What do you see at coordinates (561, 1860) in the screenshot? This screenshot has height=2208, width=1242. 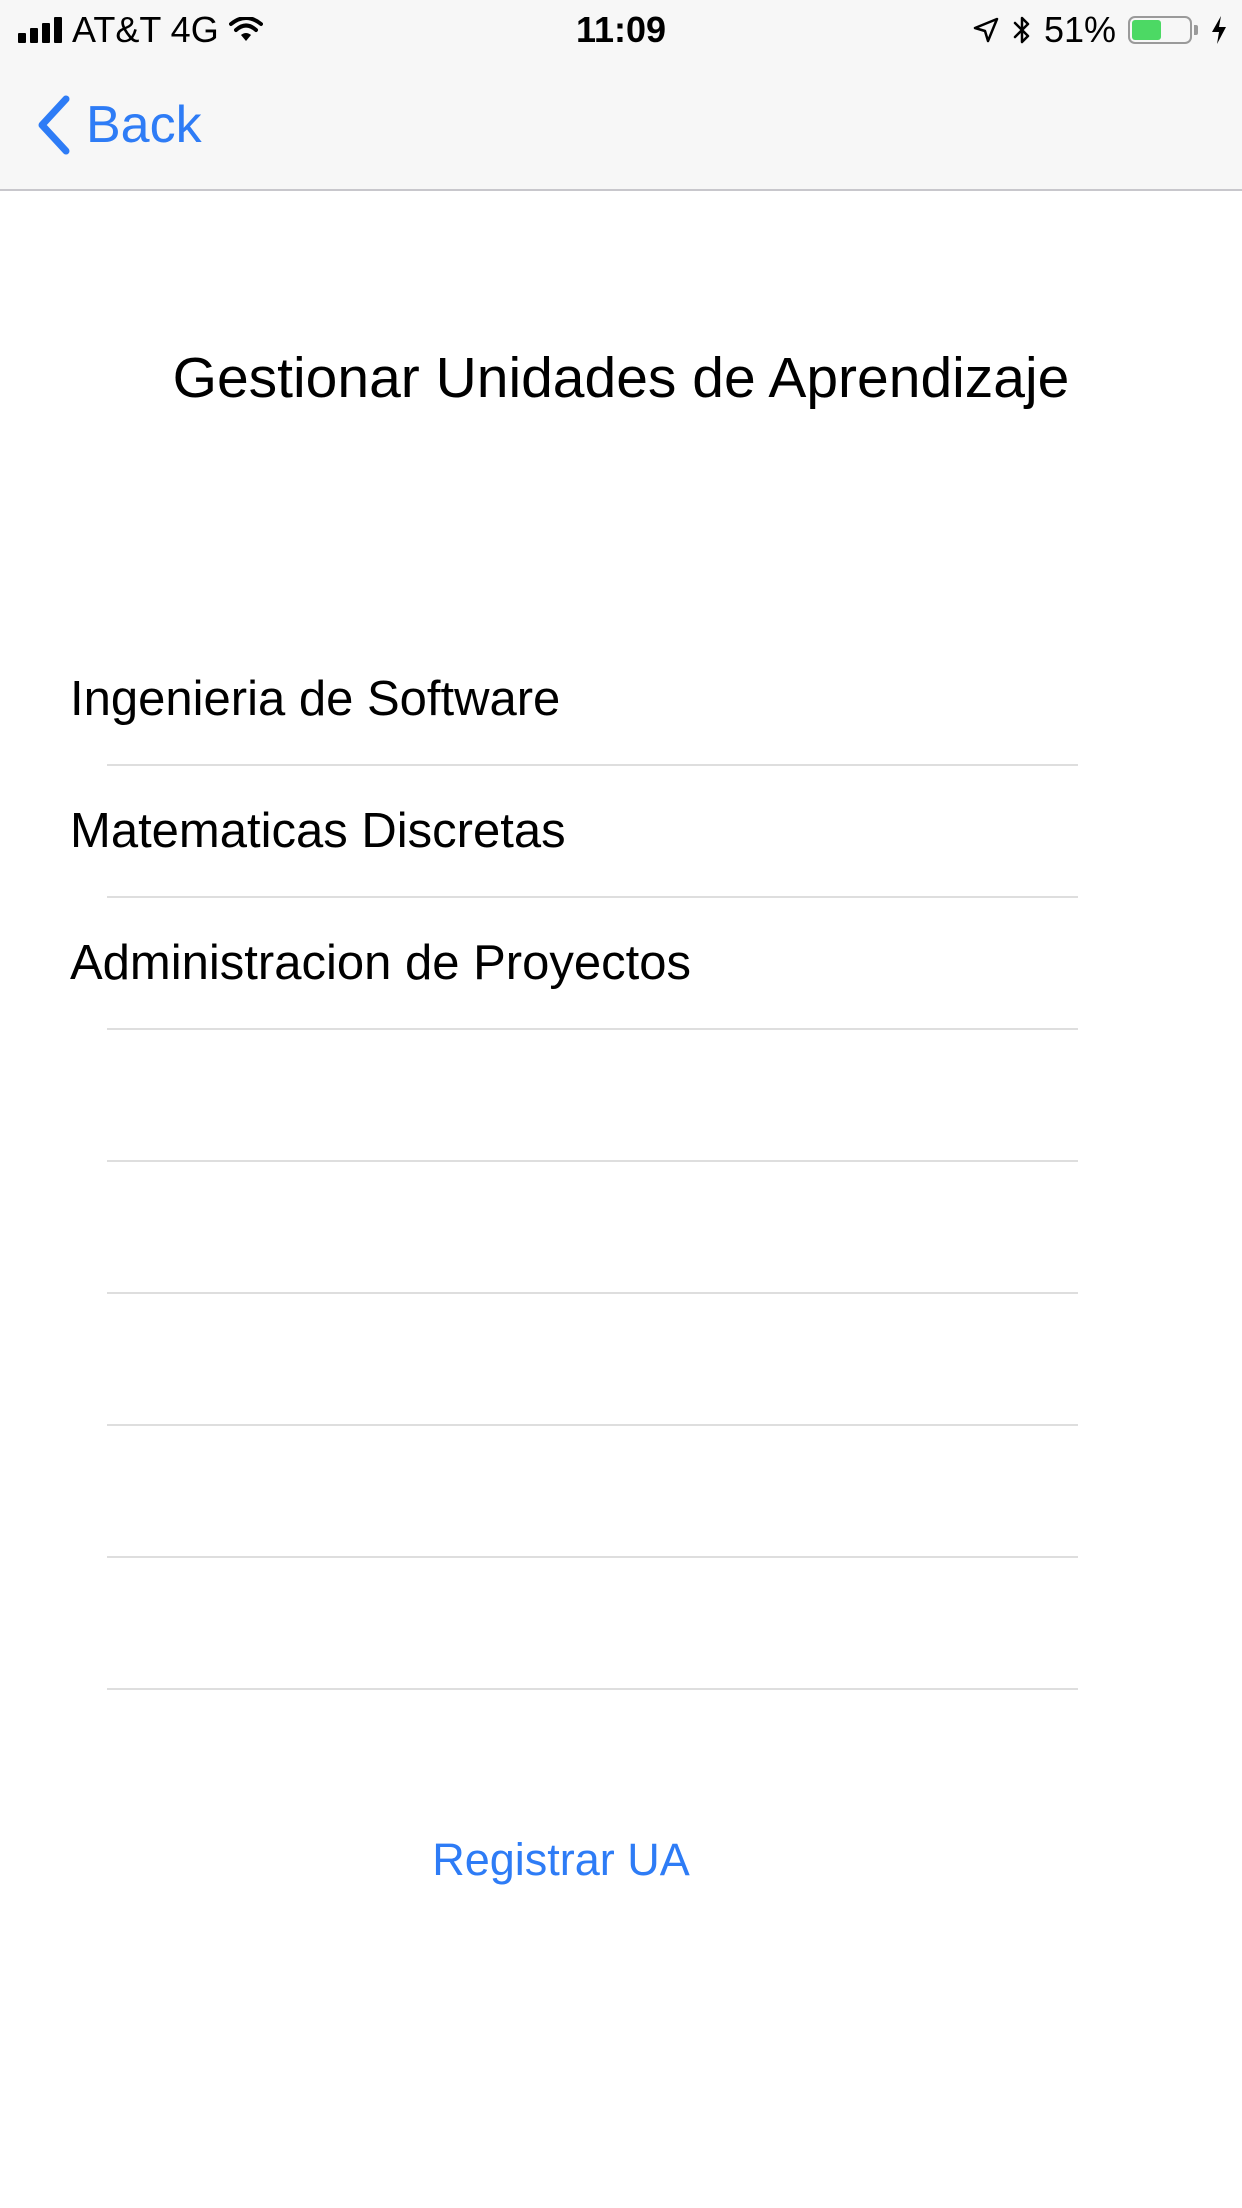 I see `register-ua-button: Registrar UA` at bounding box center [561, 1860].